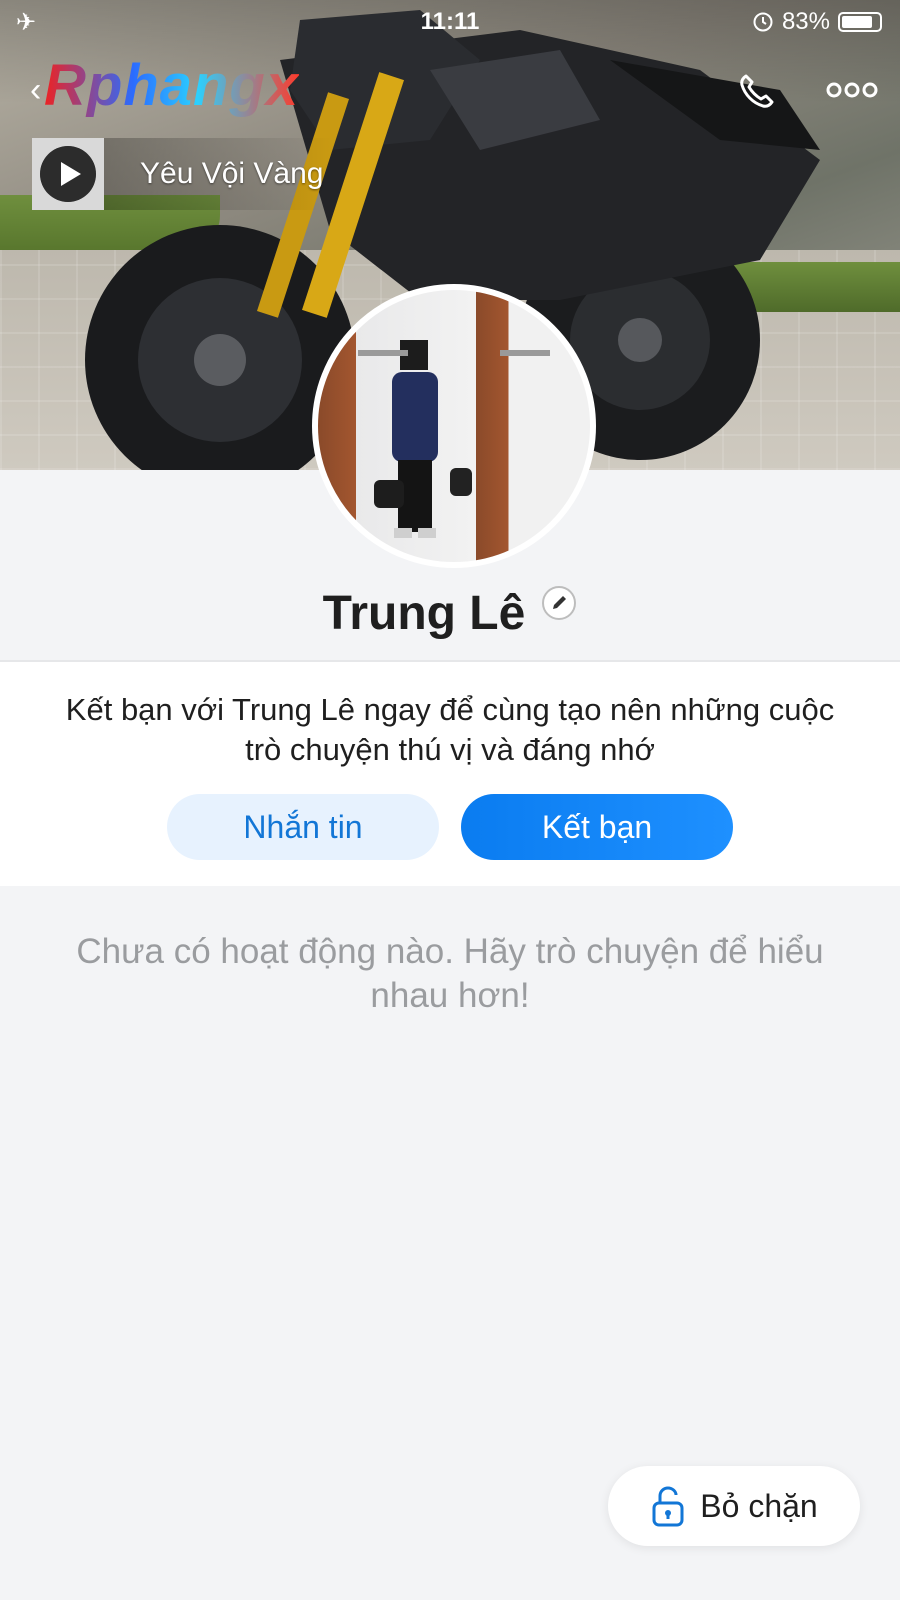 This screenshot has height=1600, width=900. I want to click on phone-icon, so click(756, 92).